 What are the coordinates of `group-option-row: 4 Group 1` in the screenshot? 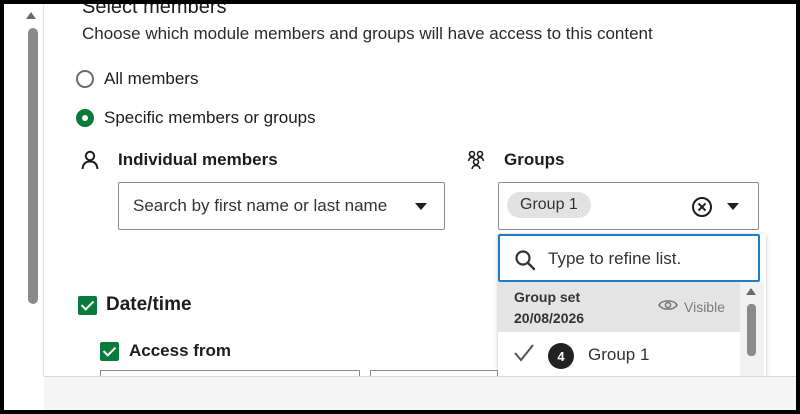 It's located at (619, 354).